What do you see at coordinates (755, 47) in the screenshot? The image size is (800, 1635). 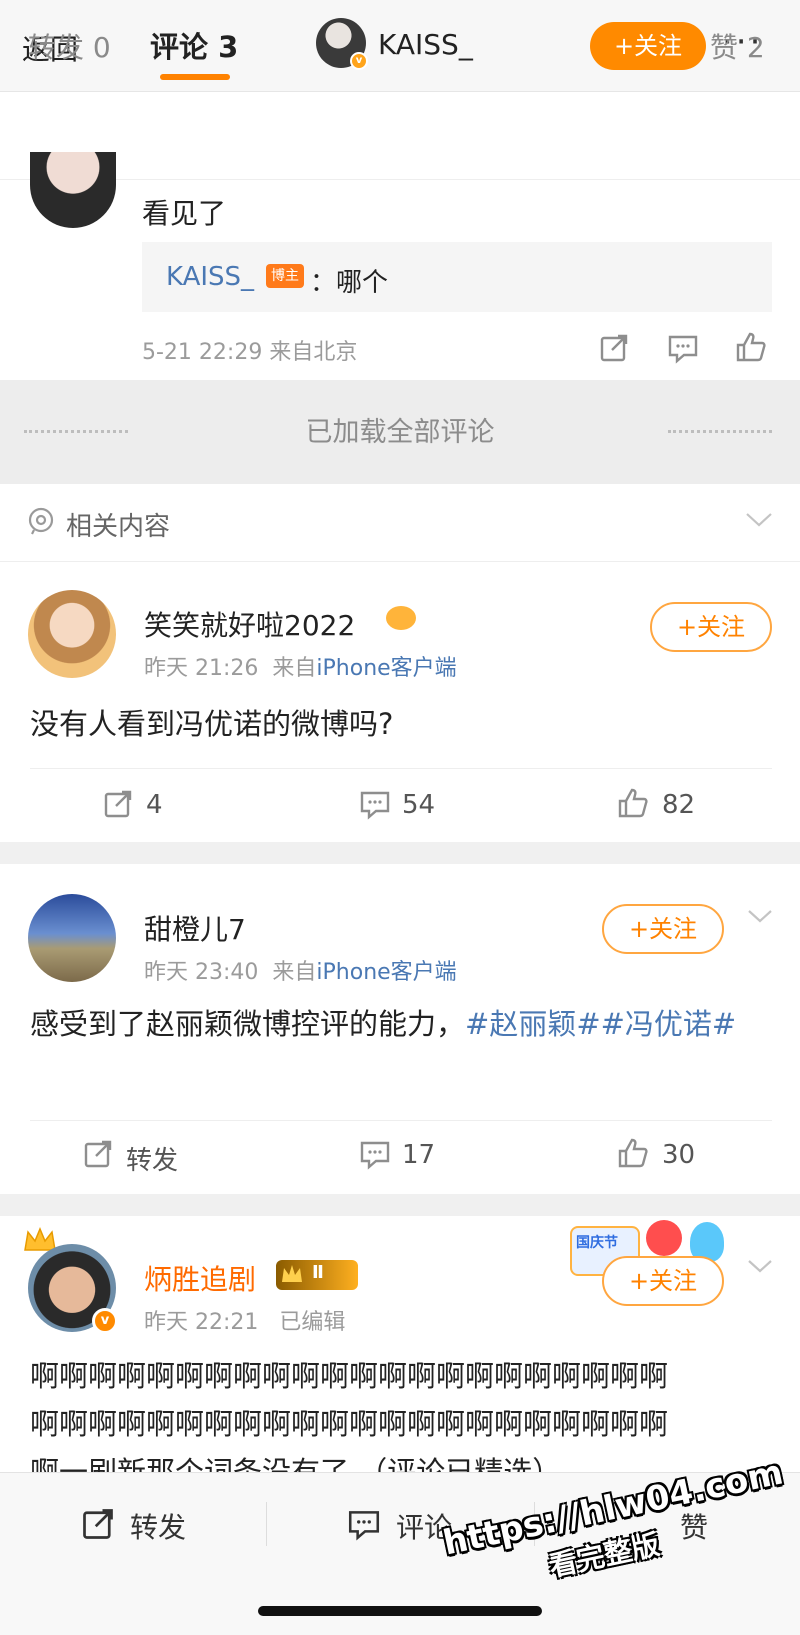 I see `tab-like-count: 2` at bounding box center [755, 47].